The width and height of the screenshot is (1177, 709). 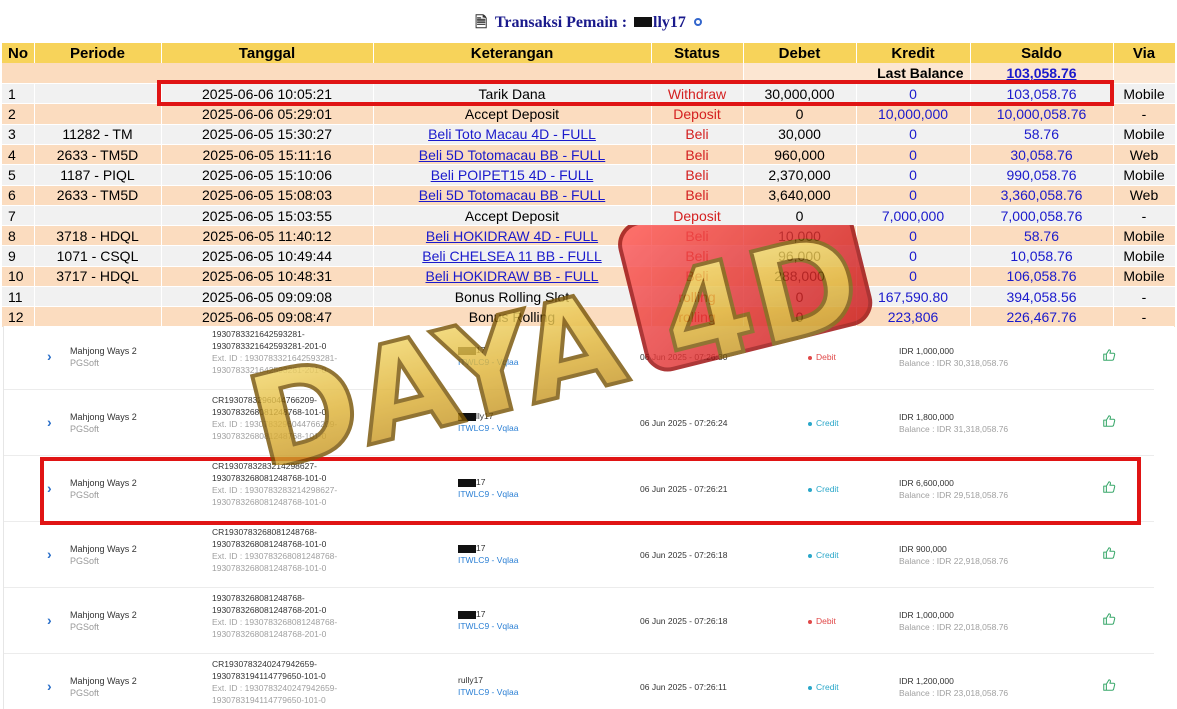 What do you see at coordinates (697, 21) in the screenshot?
I see `info-icon` at bounding box center [697, 21].